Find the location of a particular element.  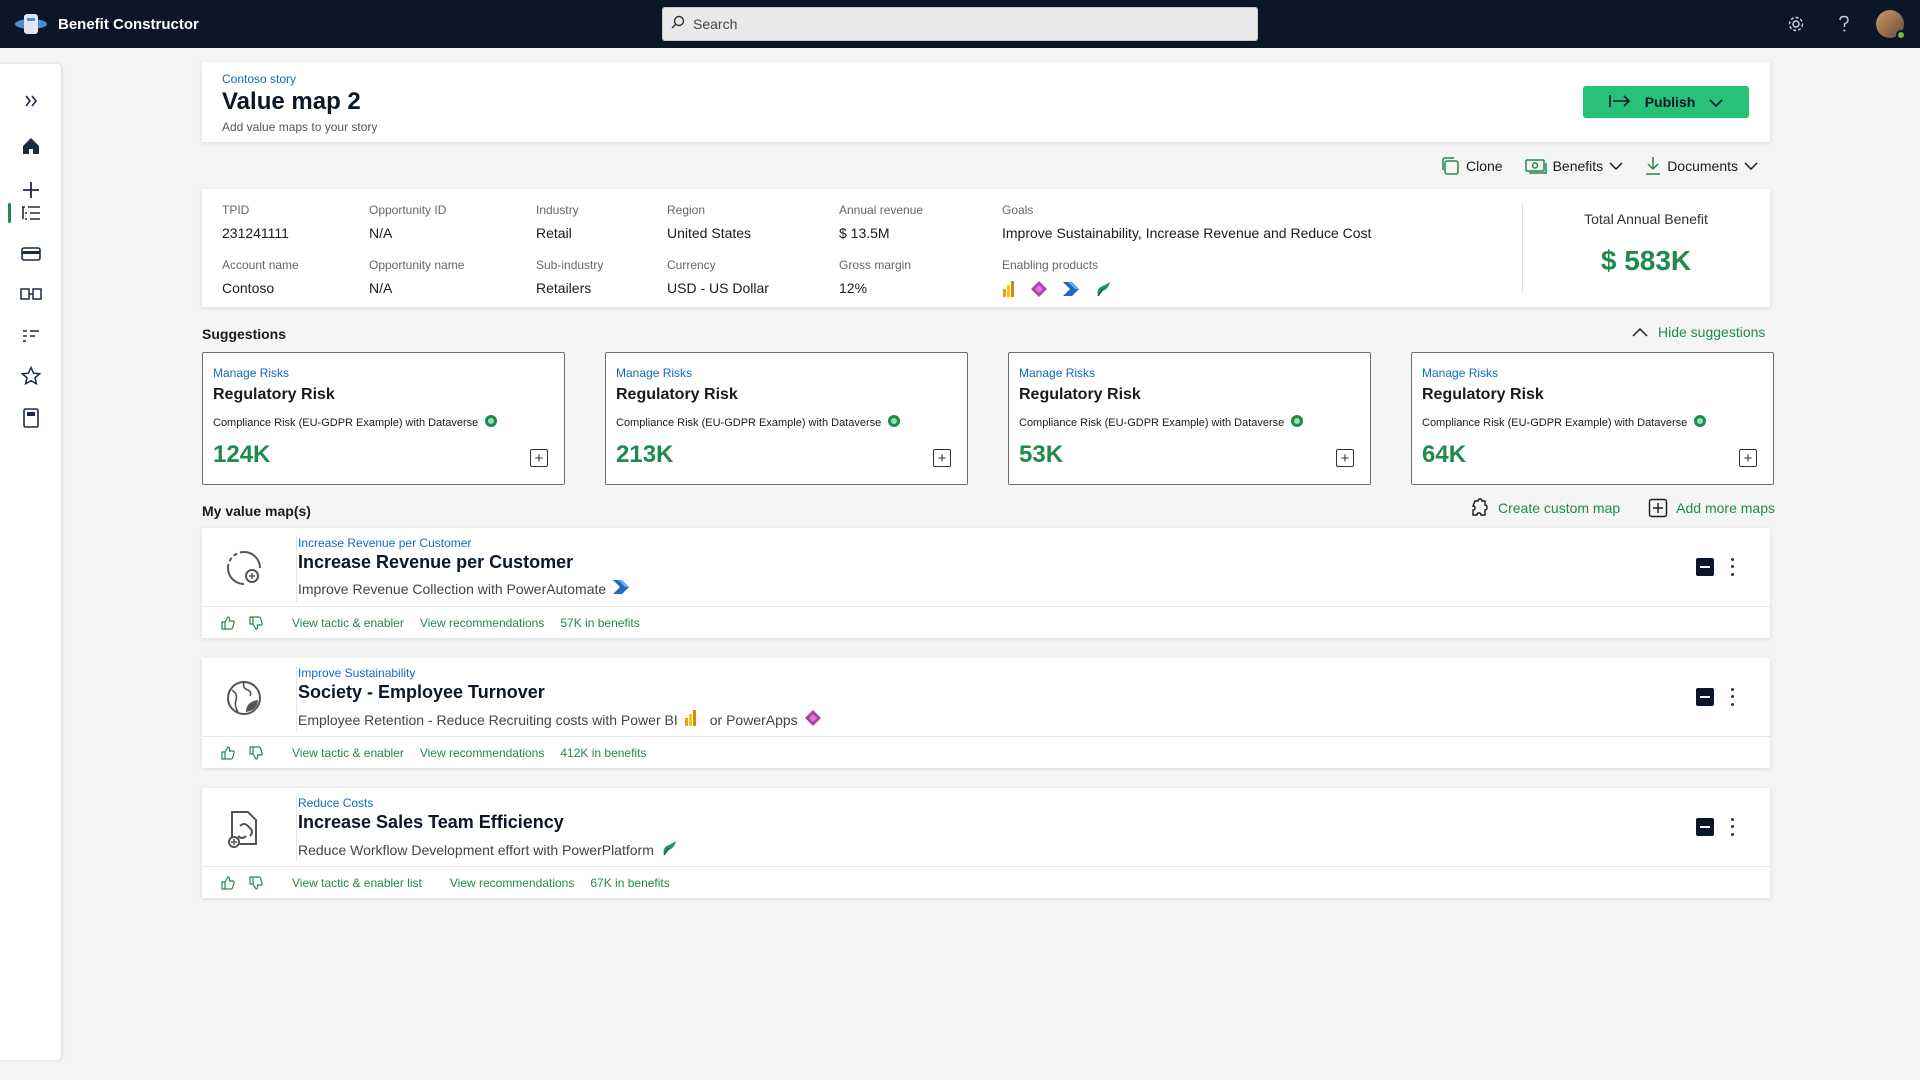

search-input: Search is located at coordinates (715, 24).